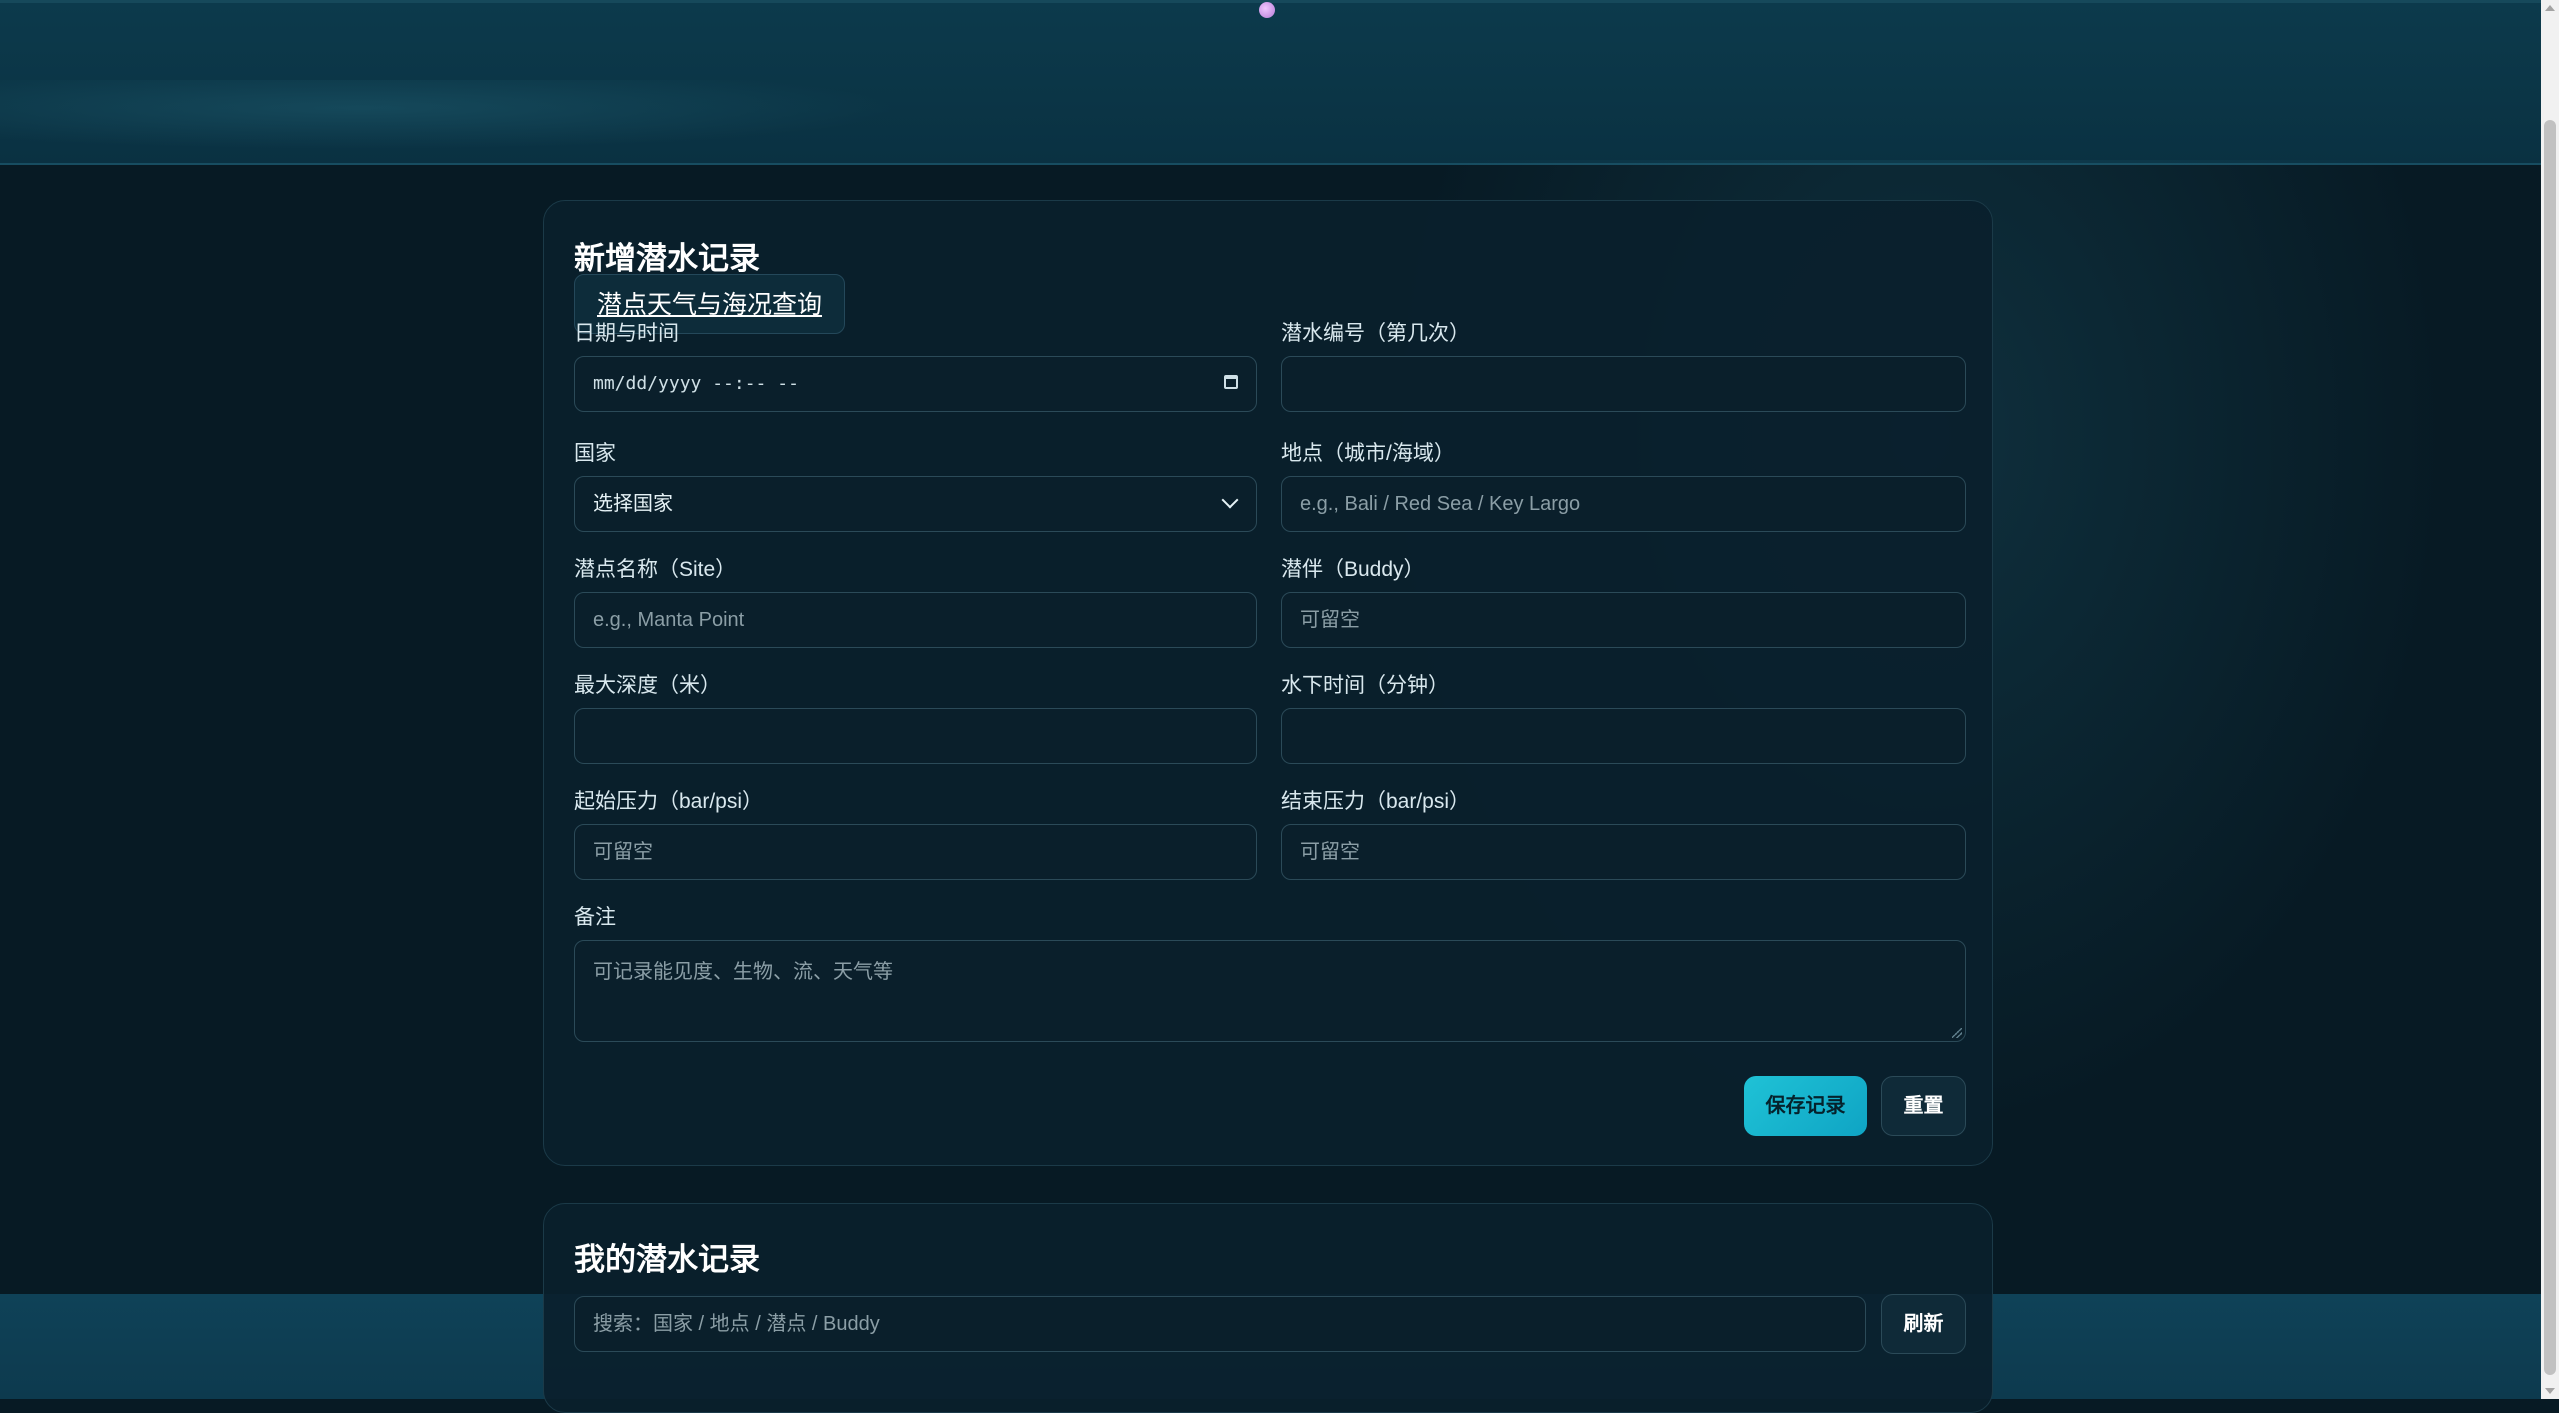  I want to click on page-scrollbar, so click(2550, 699).